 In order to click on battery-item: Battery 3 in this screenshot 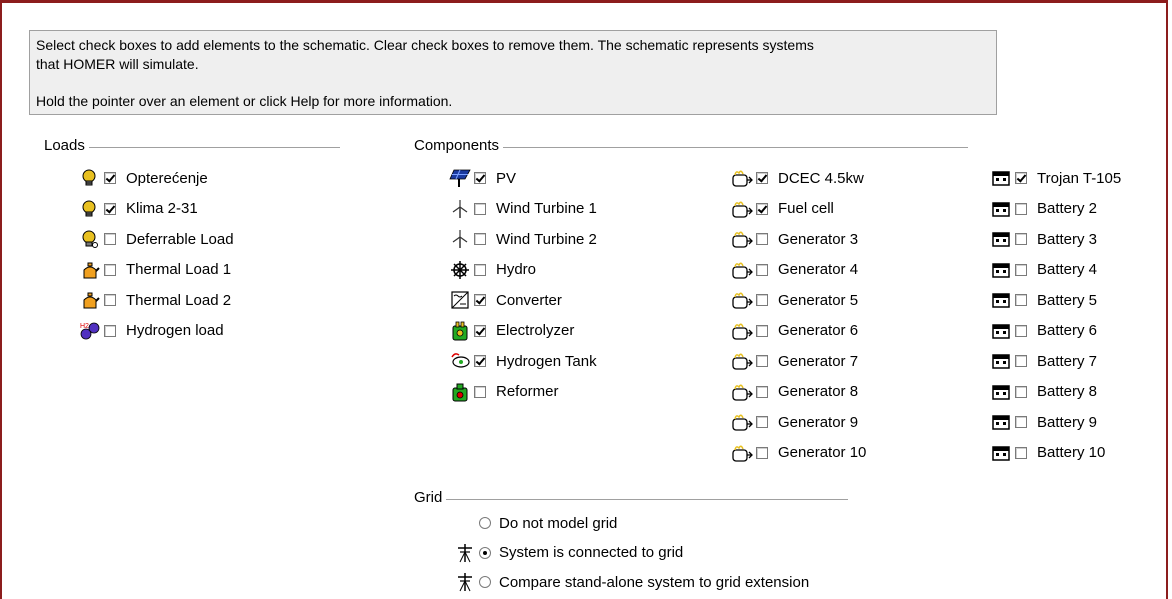, I will do `click(1043, 239)`.